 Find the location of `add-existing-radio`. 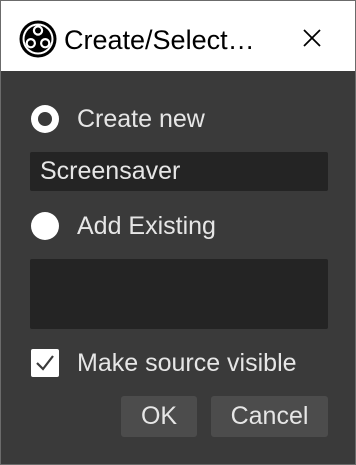

add-existing-radio is located at coordinates (45, 226).